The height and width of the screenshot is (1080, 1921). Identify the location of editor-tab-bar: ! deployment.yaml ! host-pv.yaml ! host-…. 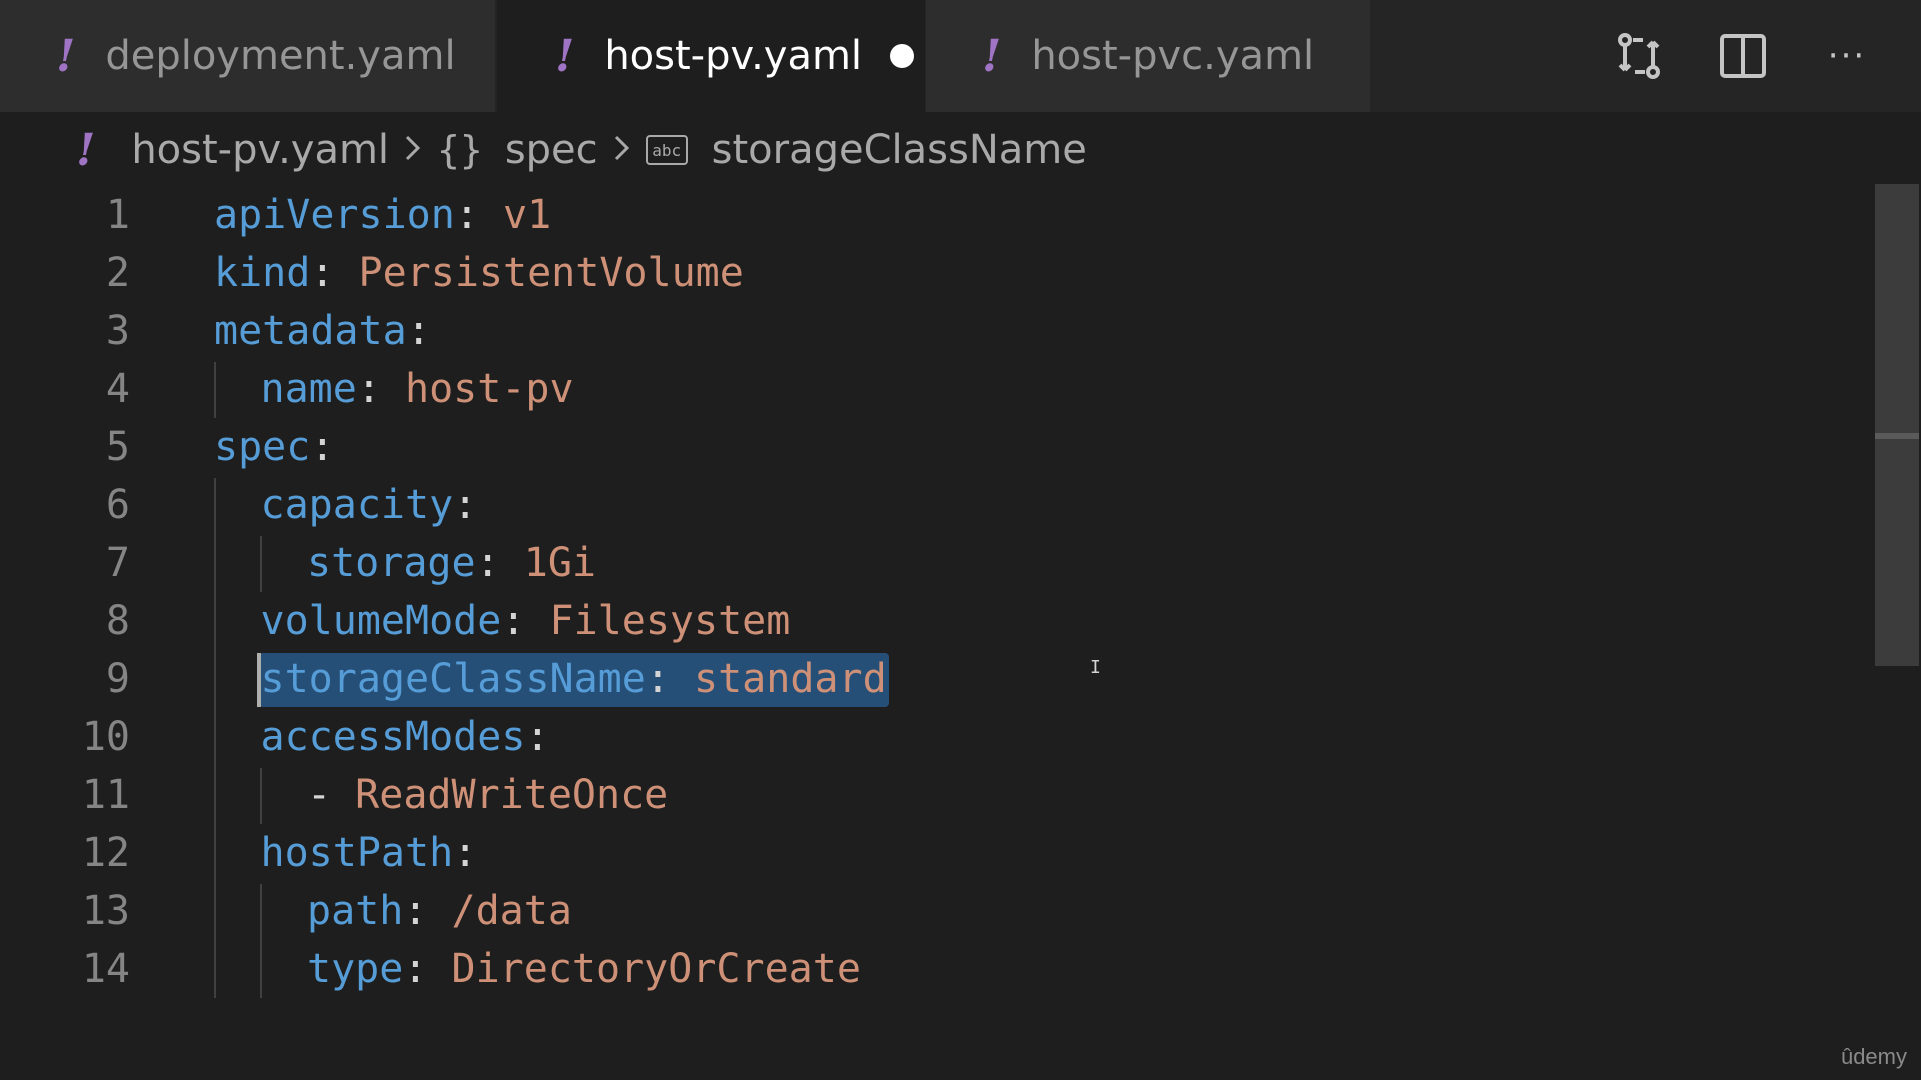
(960, 56).